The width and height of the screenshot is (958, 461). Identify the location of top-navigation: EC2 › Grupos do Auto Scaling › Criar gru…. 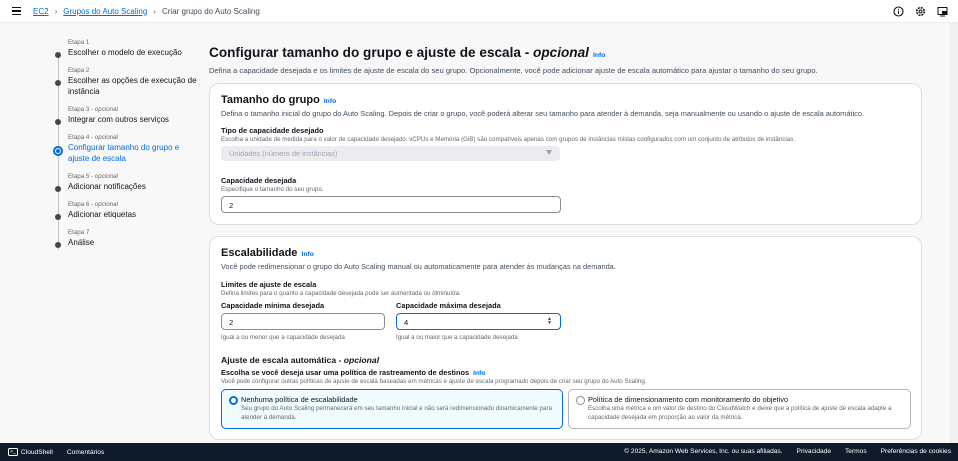
(479, 11).